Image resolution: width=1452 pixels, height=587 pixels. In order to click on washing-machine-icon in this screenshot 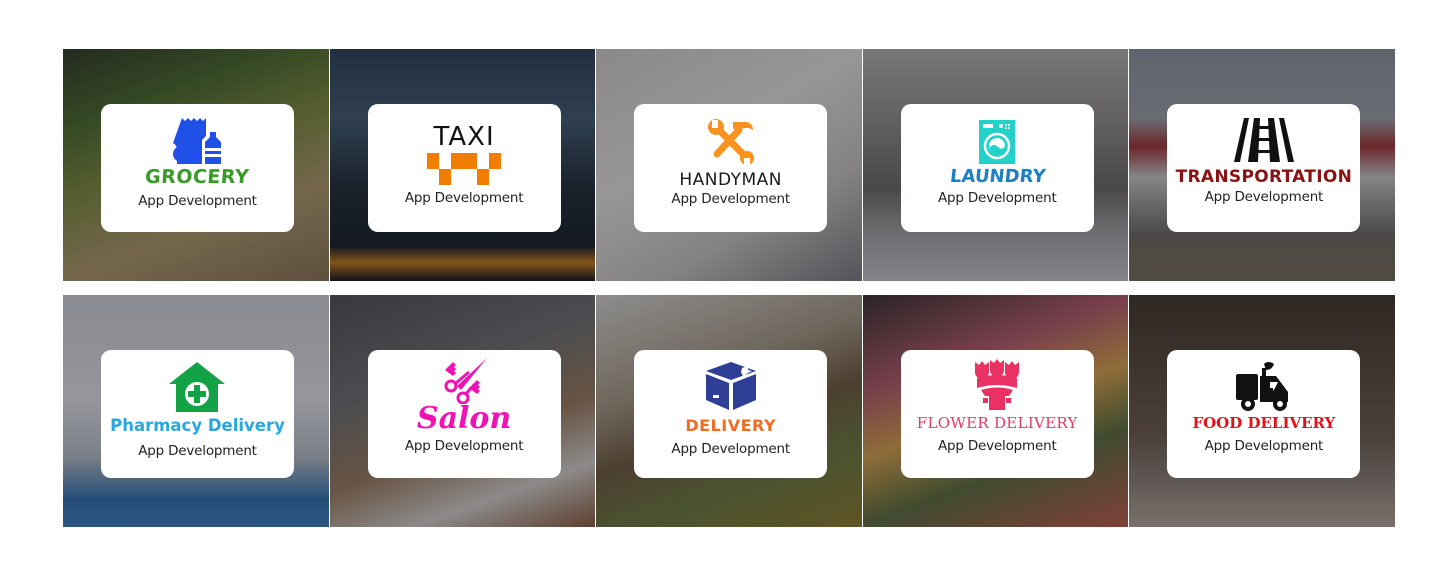, I will do `click(997, 142)`.